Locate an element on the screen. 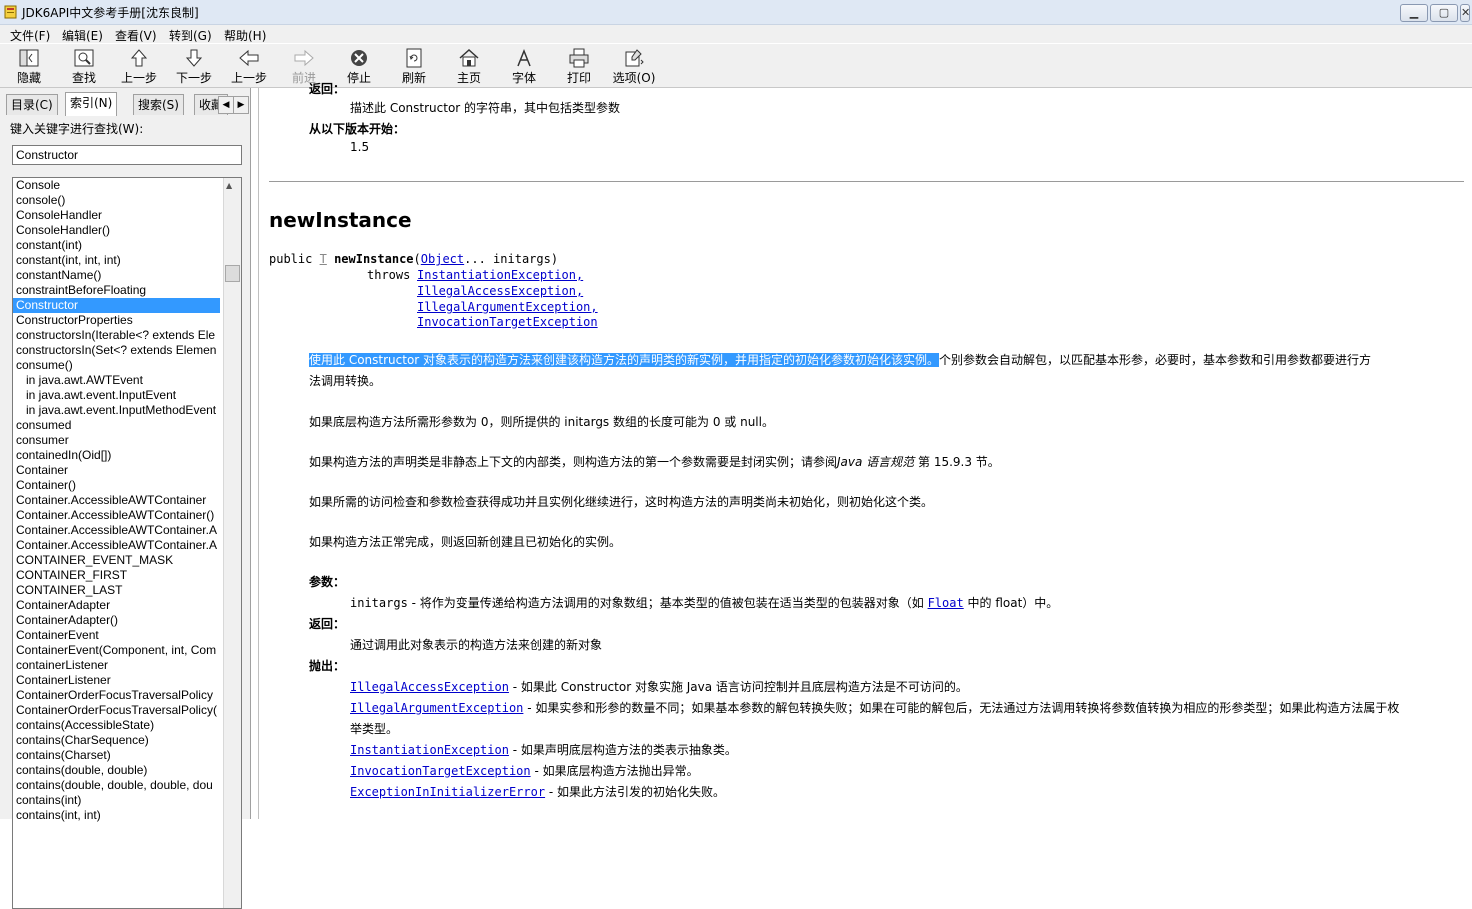  throws-desc: - 如果此方法引发的初始化失败。 is located at coordinates (635, 792).